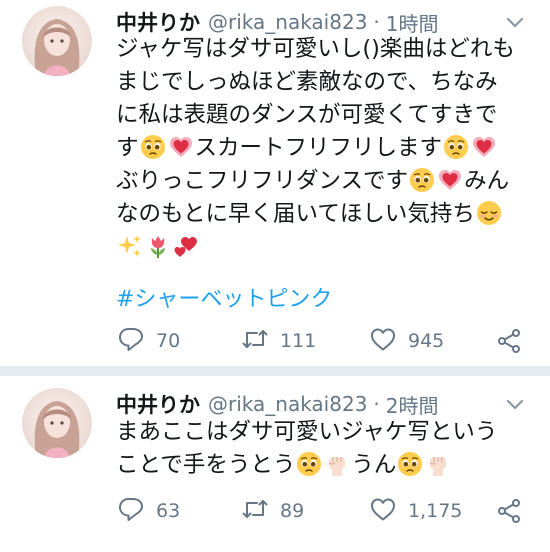 This screenshot has height=552, width=550. What do you see at coordinates (487, 181) in the screenshot?
I see `tweet-text-segment: みん` at bounding box center [487, 181].